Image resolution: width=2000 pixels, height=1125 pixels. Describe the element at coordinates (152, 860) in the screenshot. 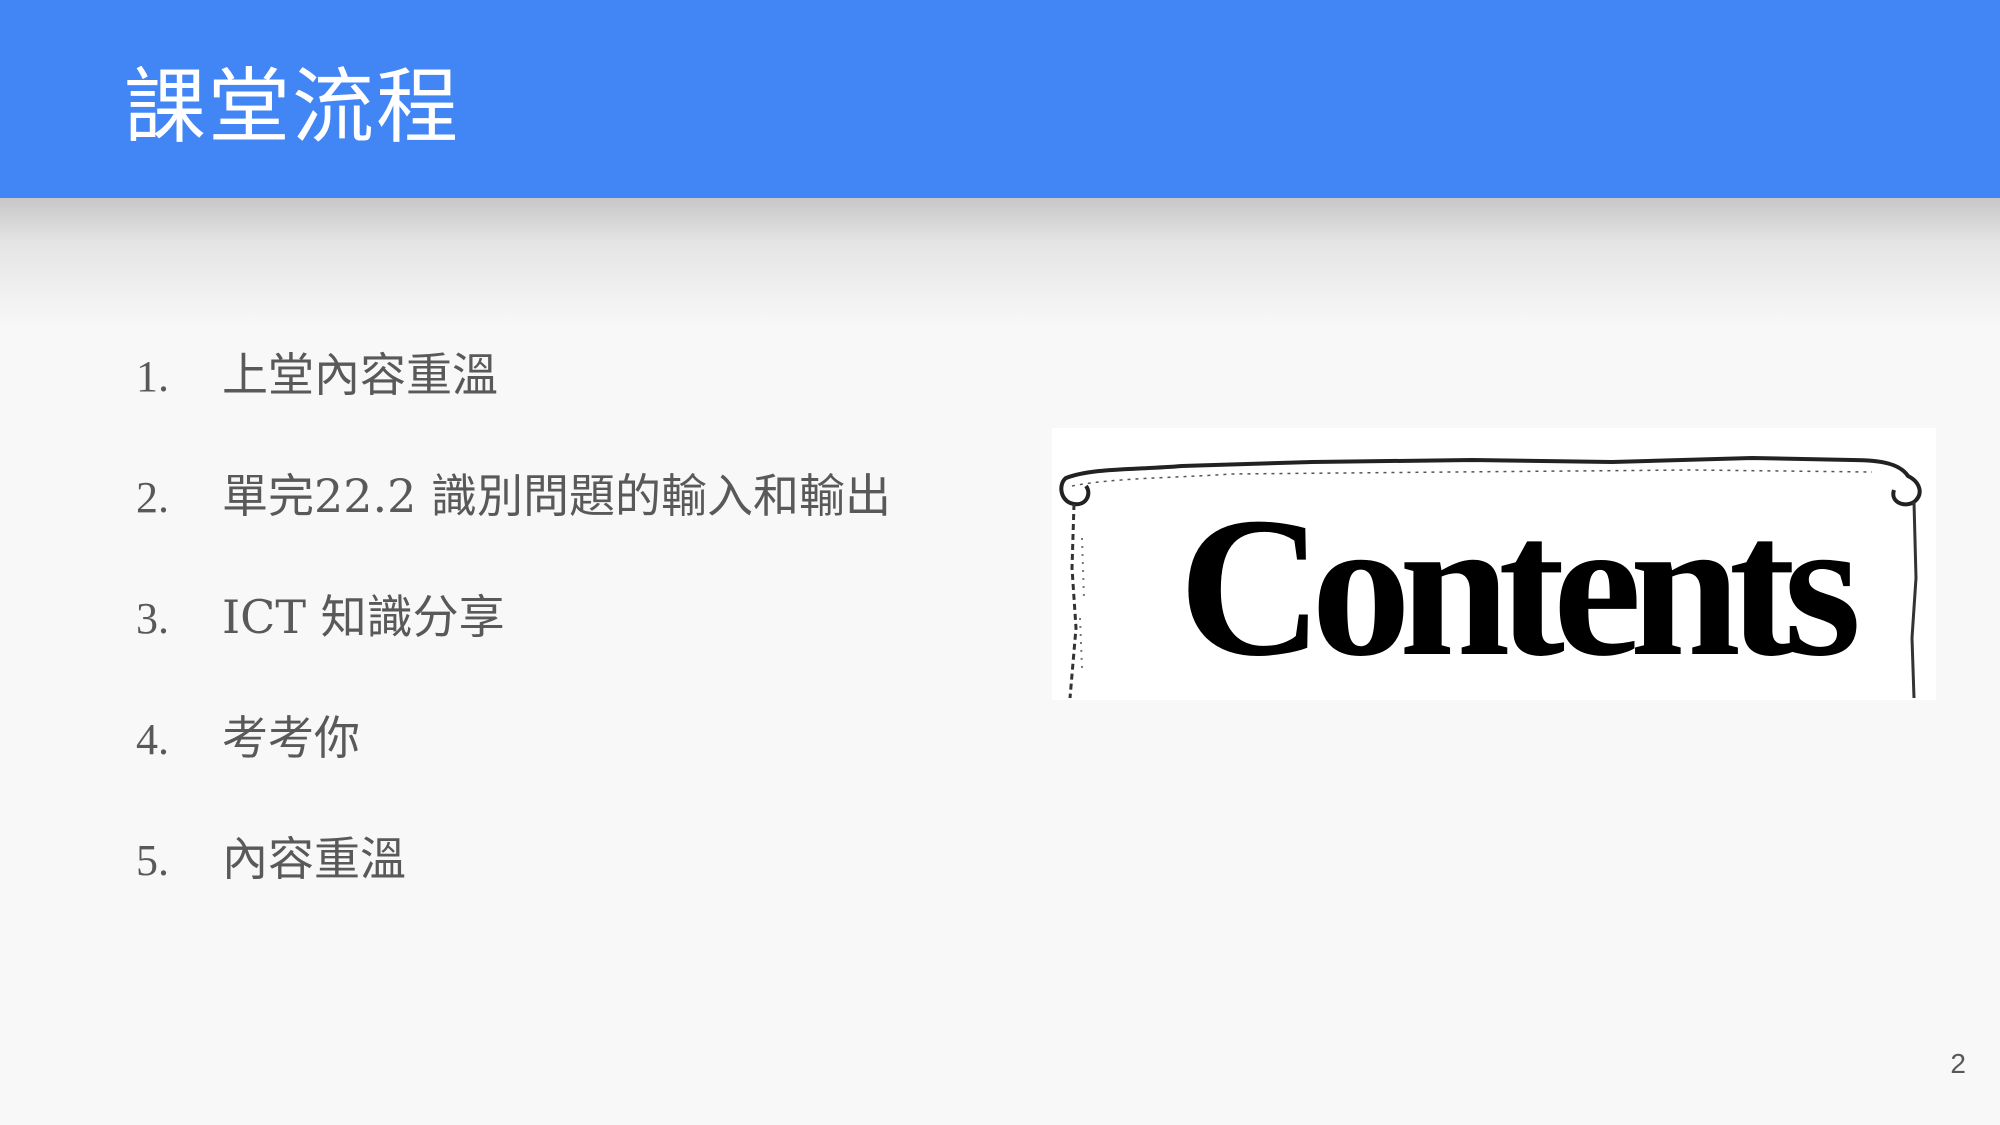

I see `list-item-number: 5.` at that location.